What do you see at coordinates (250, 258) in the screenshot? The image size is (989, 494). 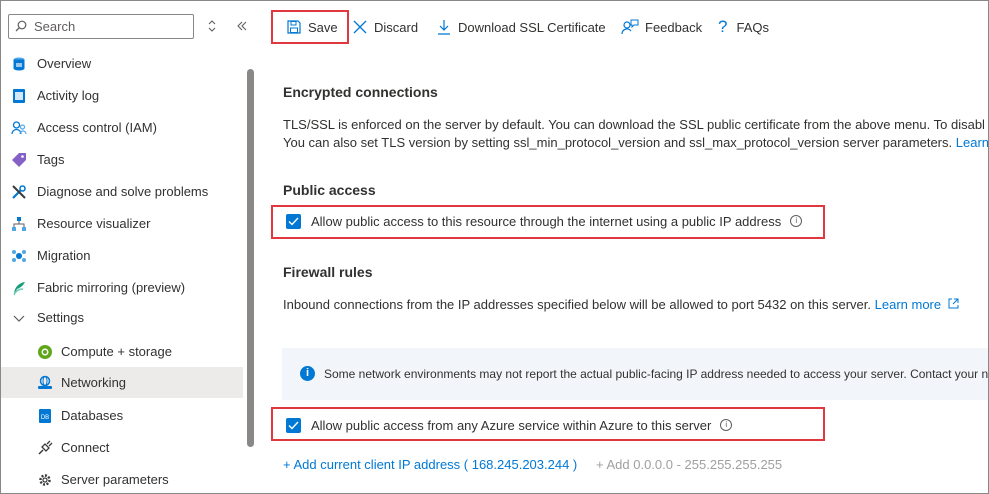 I see `sidebar-scrollbar` at bounding box center [250, 258].